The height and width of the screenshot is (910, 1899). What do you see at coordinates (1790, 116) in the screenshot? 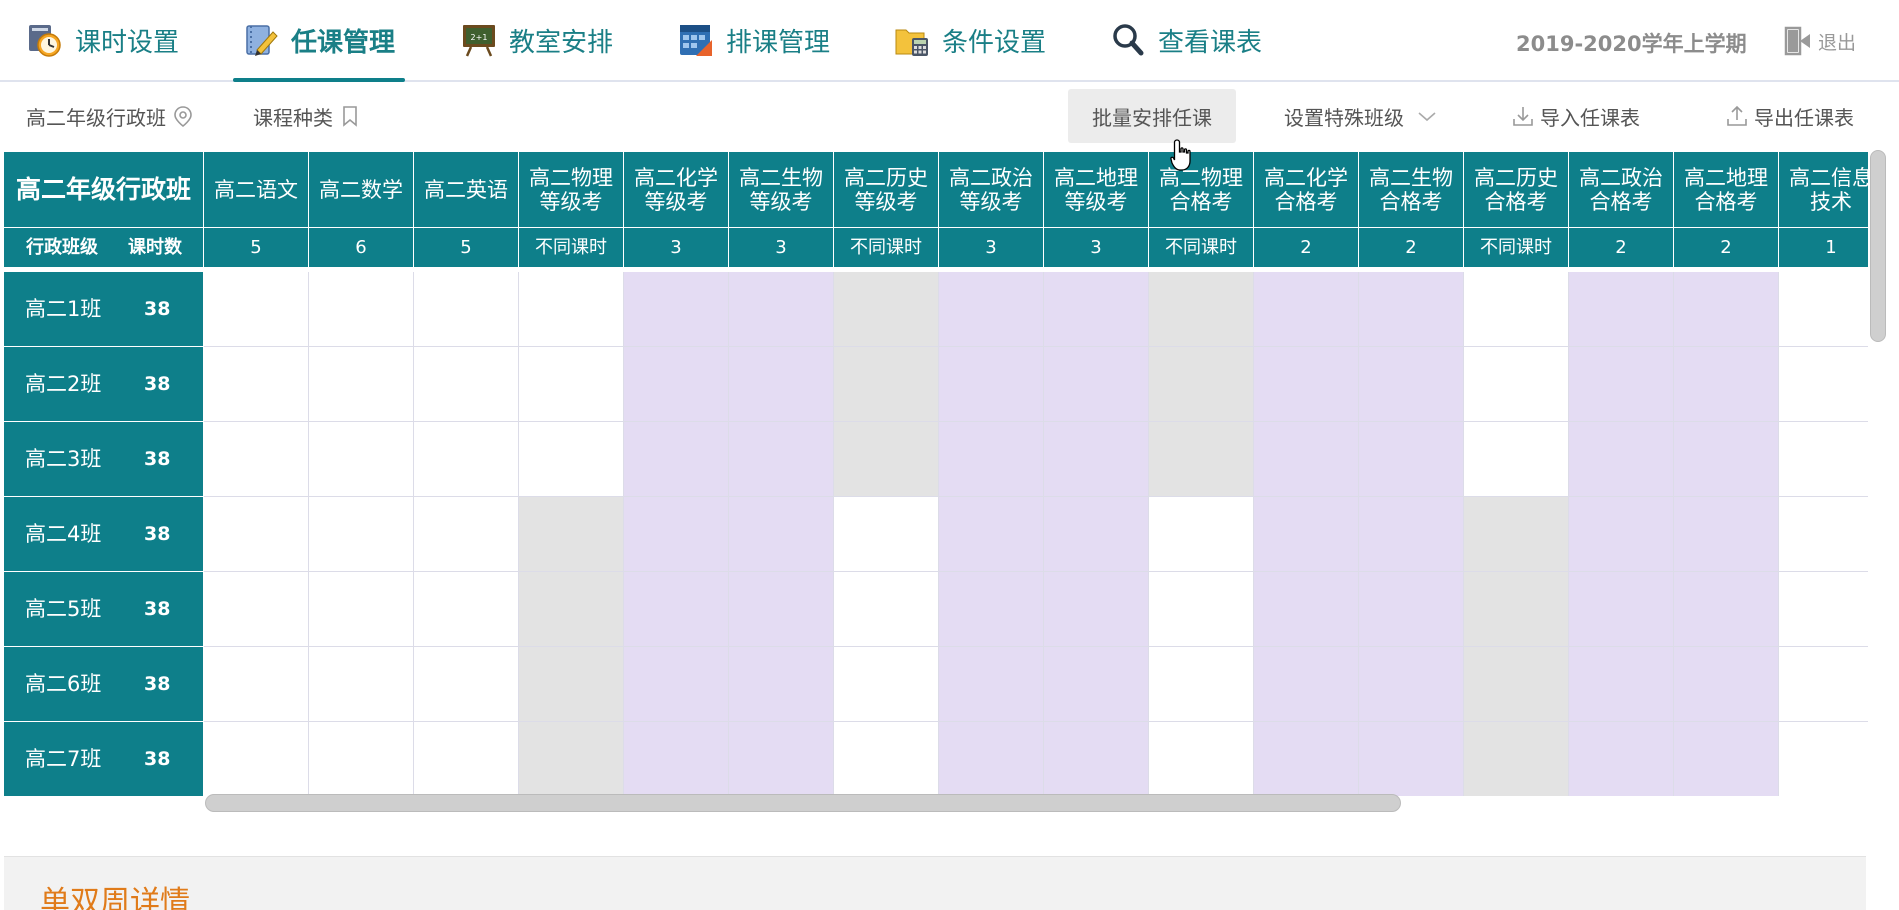
I see `export-button: 导出任课表` at bounding box center [1790, 116].